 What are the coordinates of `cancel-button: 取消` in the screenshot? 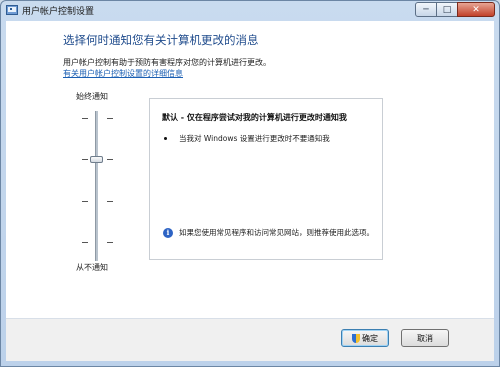 It's located at (425, 338).